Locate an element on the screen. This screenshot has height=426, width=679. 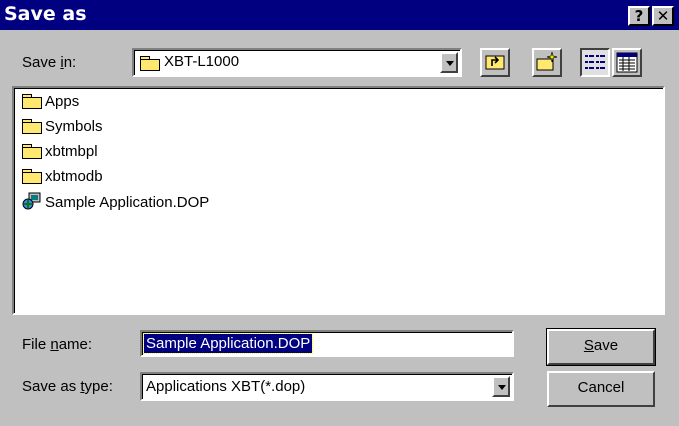
list-item: Sample Application.DOP is located at coordinates (115, 202).